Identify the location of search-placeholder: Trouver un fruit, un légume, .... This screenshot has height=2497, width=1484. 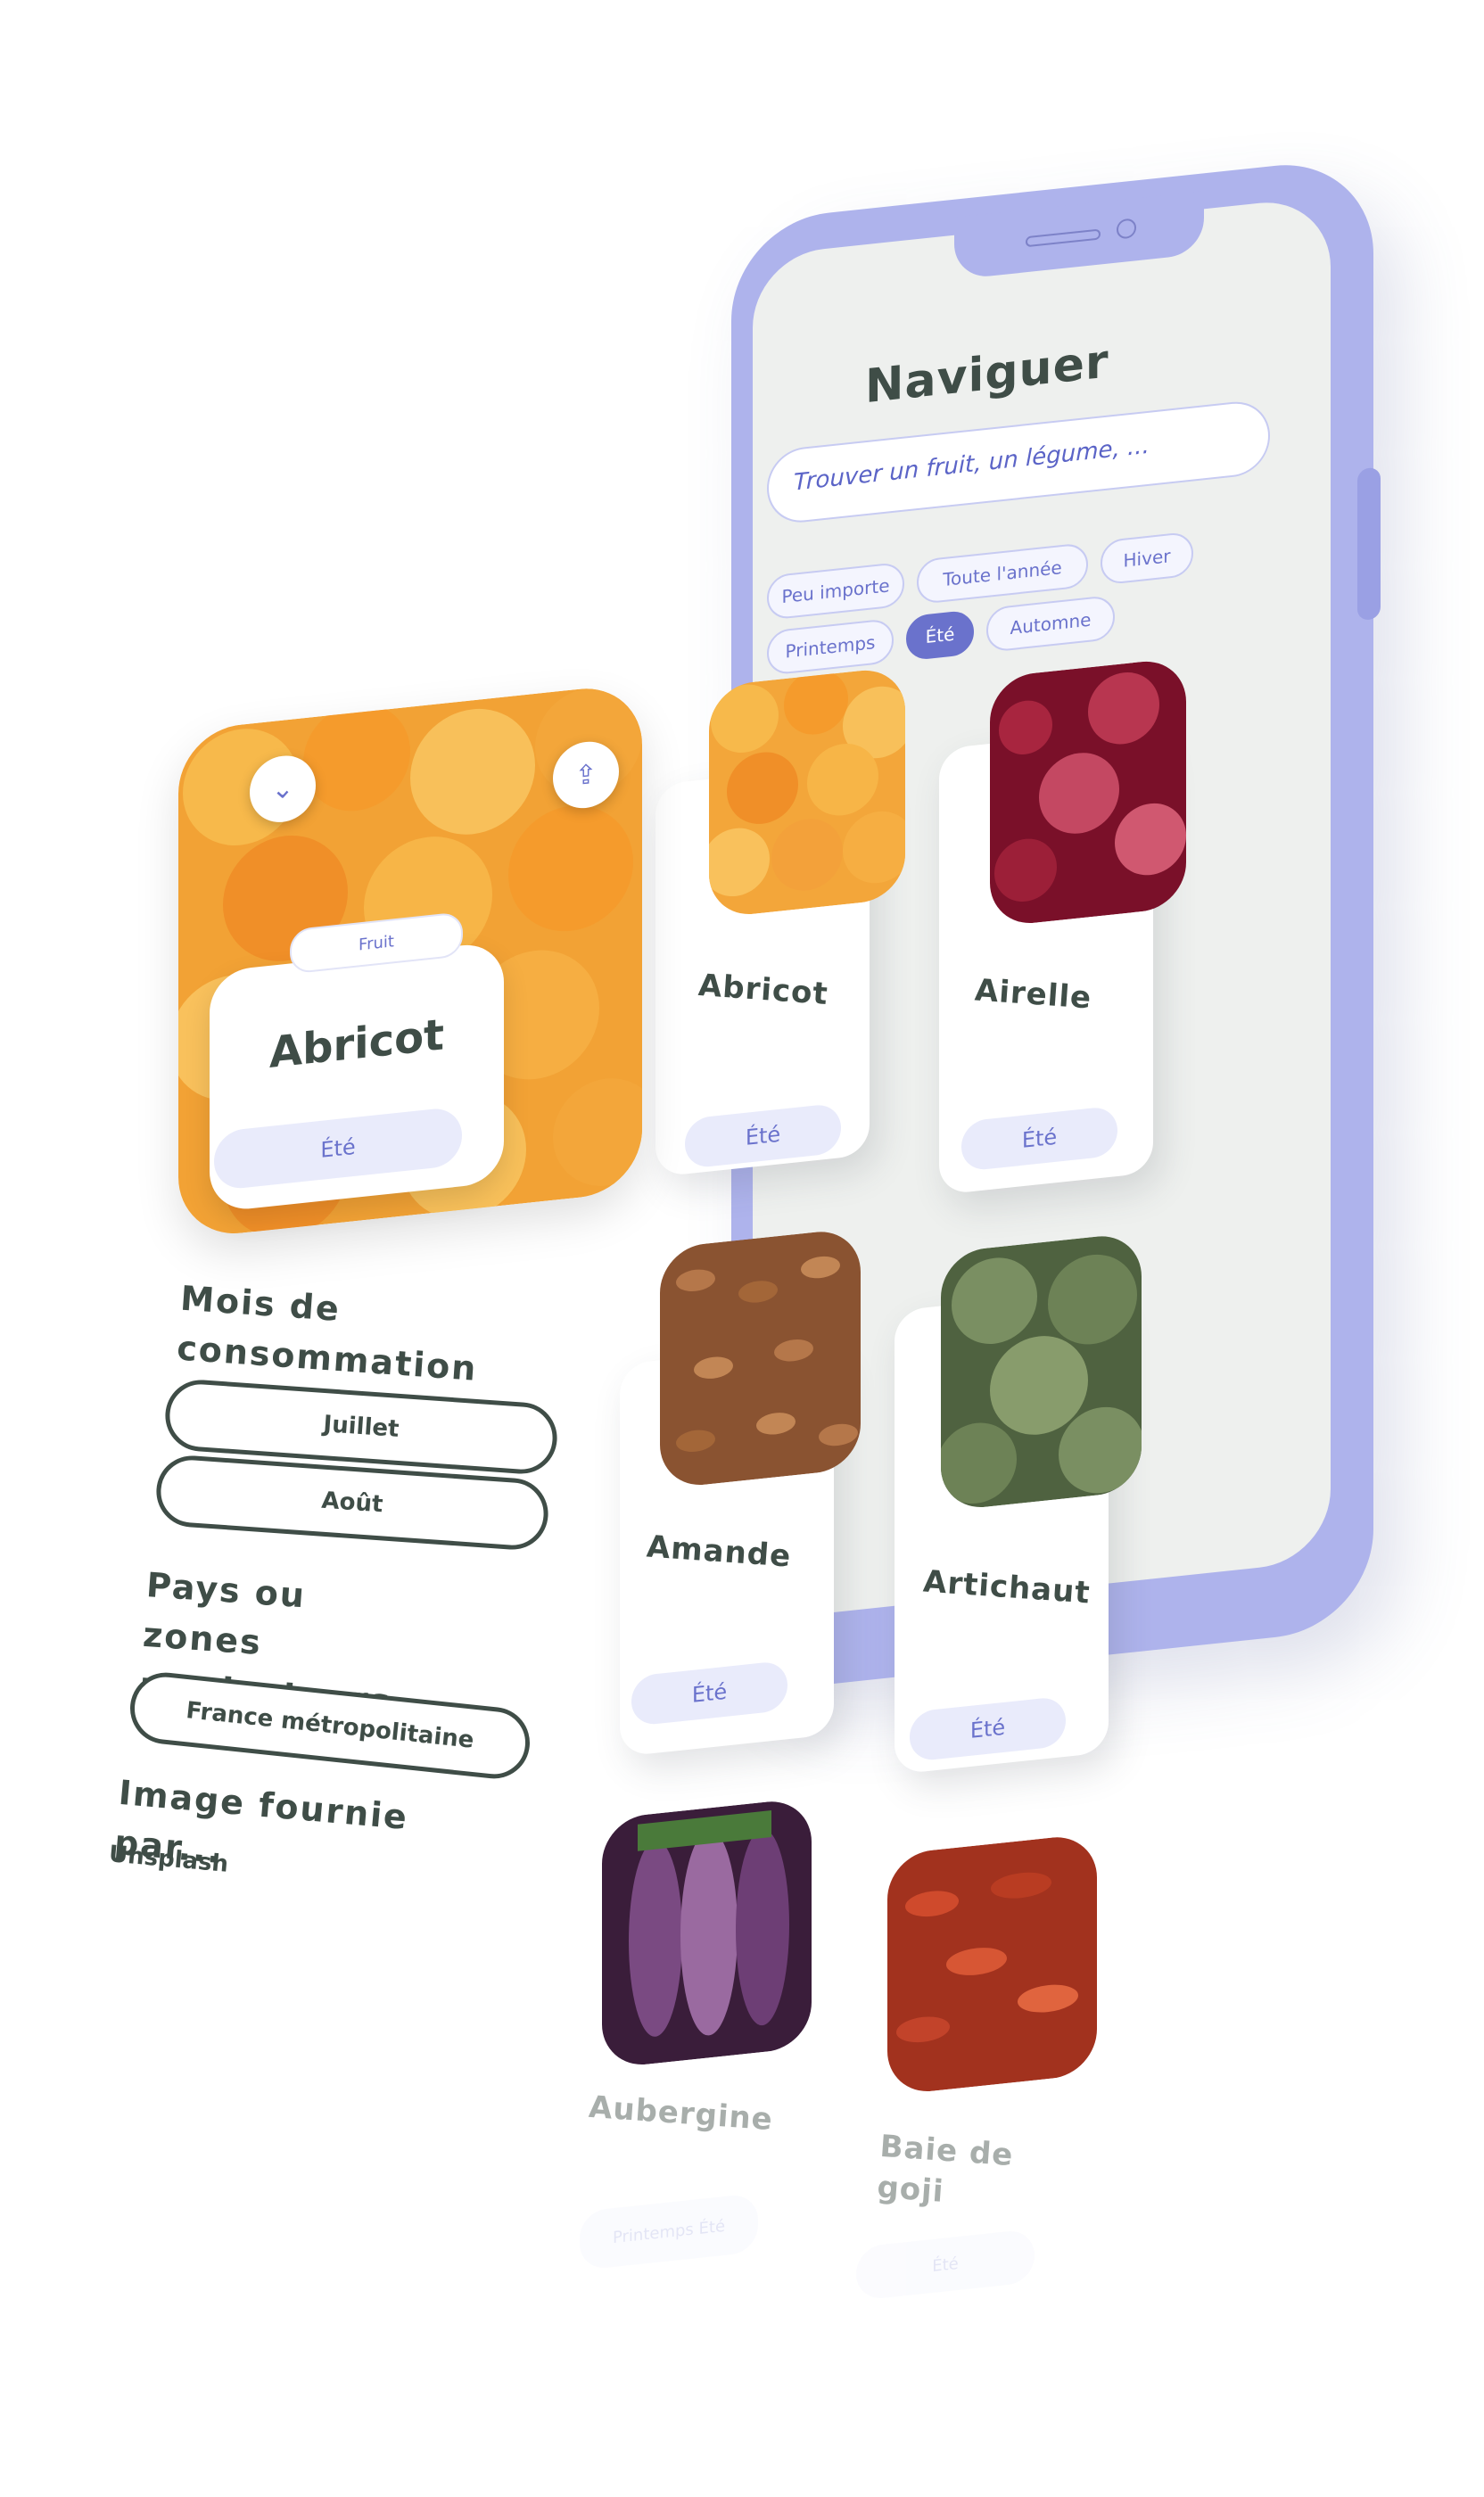
(972, 465).